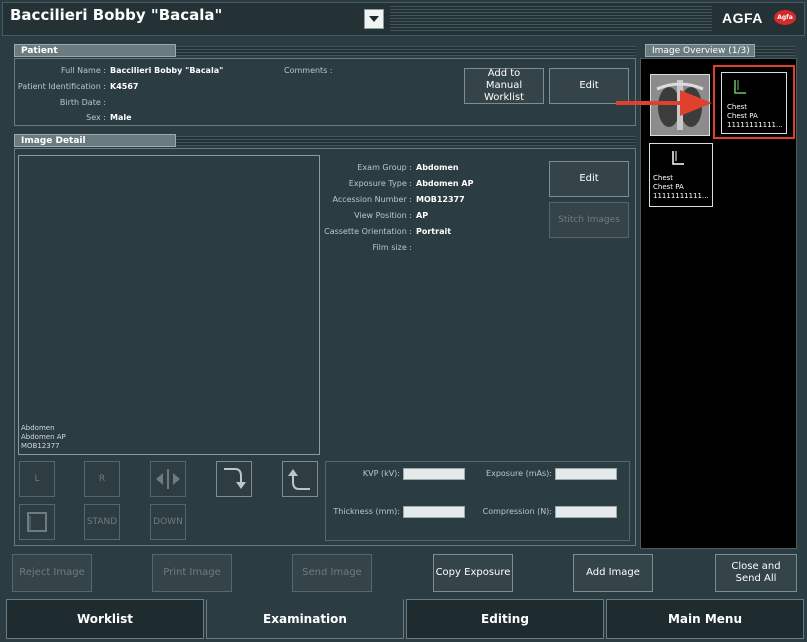 The width and height of the screenshot is (807, 642). What do you see at coordinates (445, 183) in the screenshot?
I see `exposure-type-value: Abdomen AP` at bounding box center [445, 183].